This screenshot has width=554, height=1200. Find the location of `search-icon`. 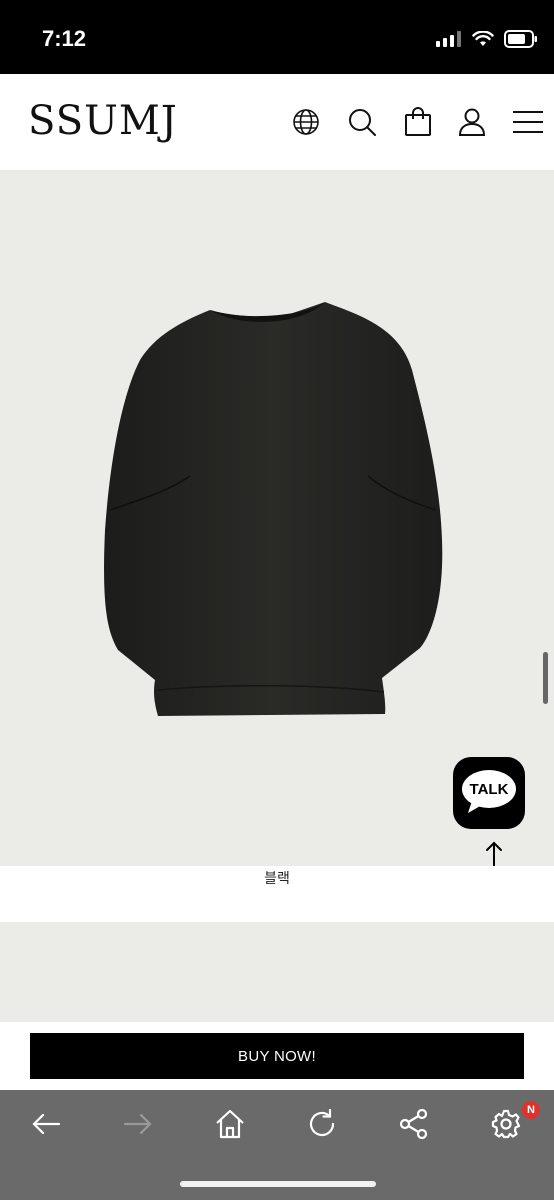

search-icon is located at coordinates (362, 122).